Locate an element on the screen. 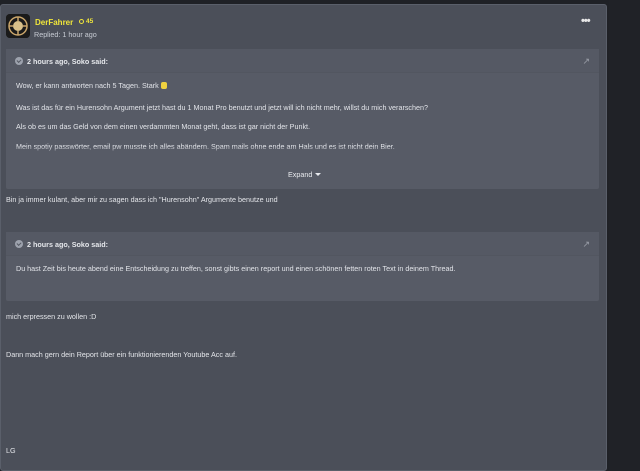 The width and height of the screenshot is (640, 471). reputation-badge: 45 is located at coordinates (86, 21).